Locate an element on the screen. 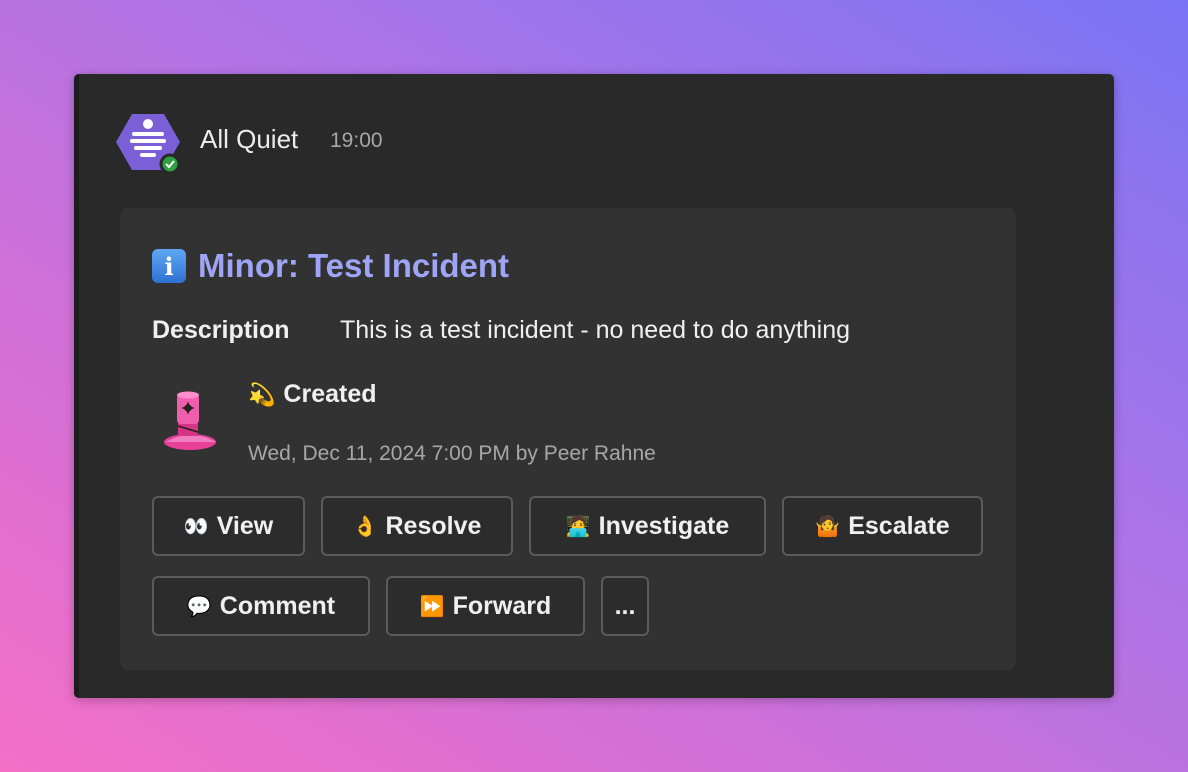 Image resolution: width=1188 pixels, height=772 pixels. description-label: Description is located at coordinates (221, 330).